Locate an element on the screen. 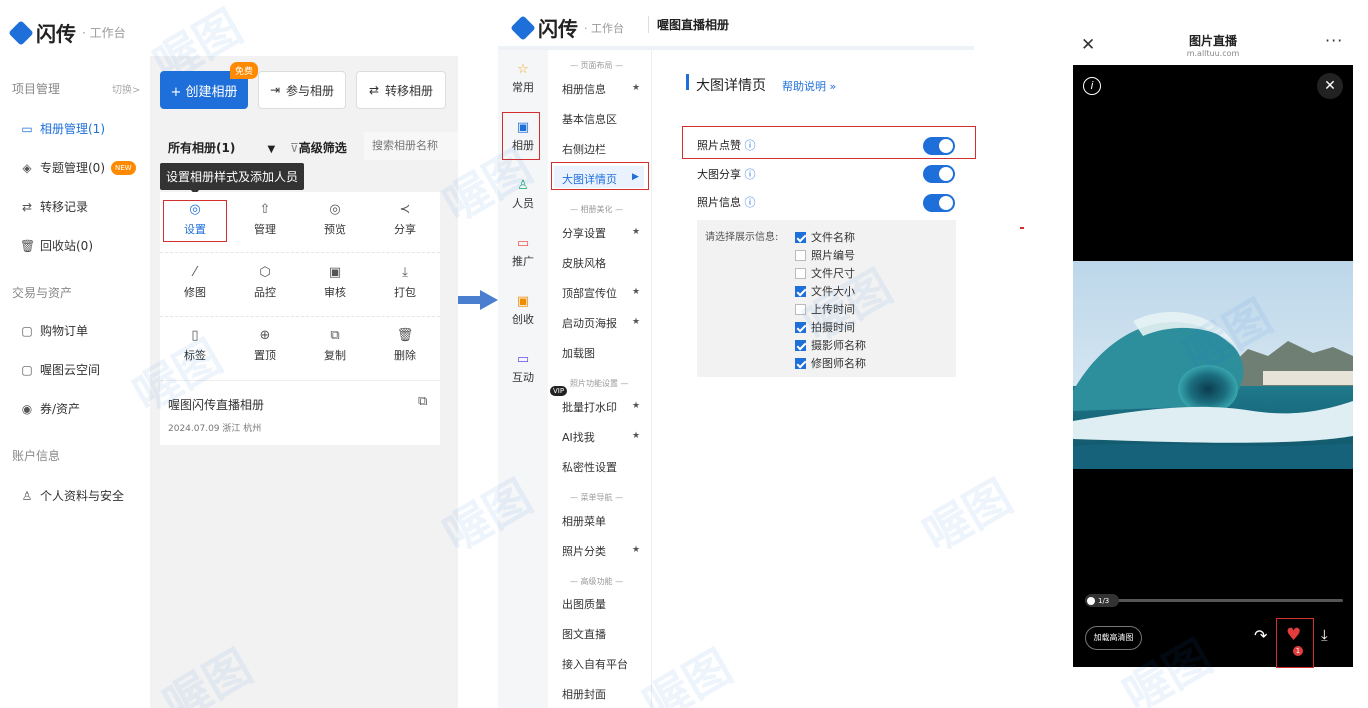 This screenshot has height=708, width=1368. join-album-button: ⇥ 参与相册 is located at coordinates (302, 90).